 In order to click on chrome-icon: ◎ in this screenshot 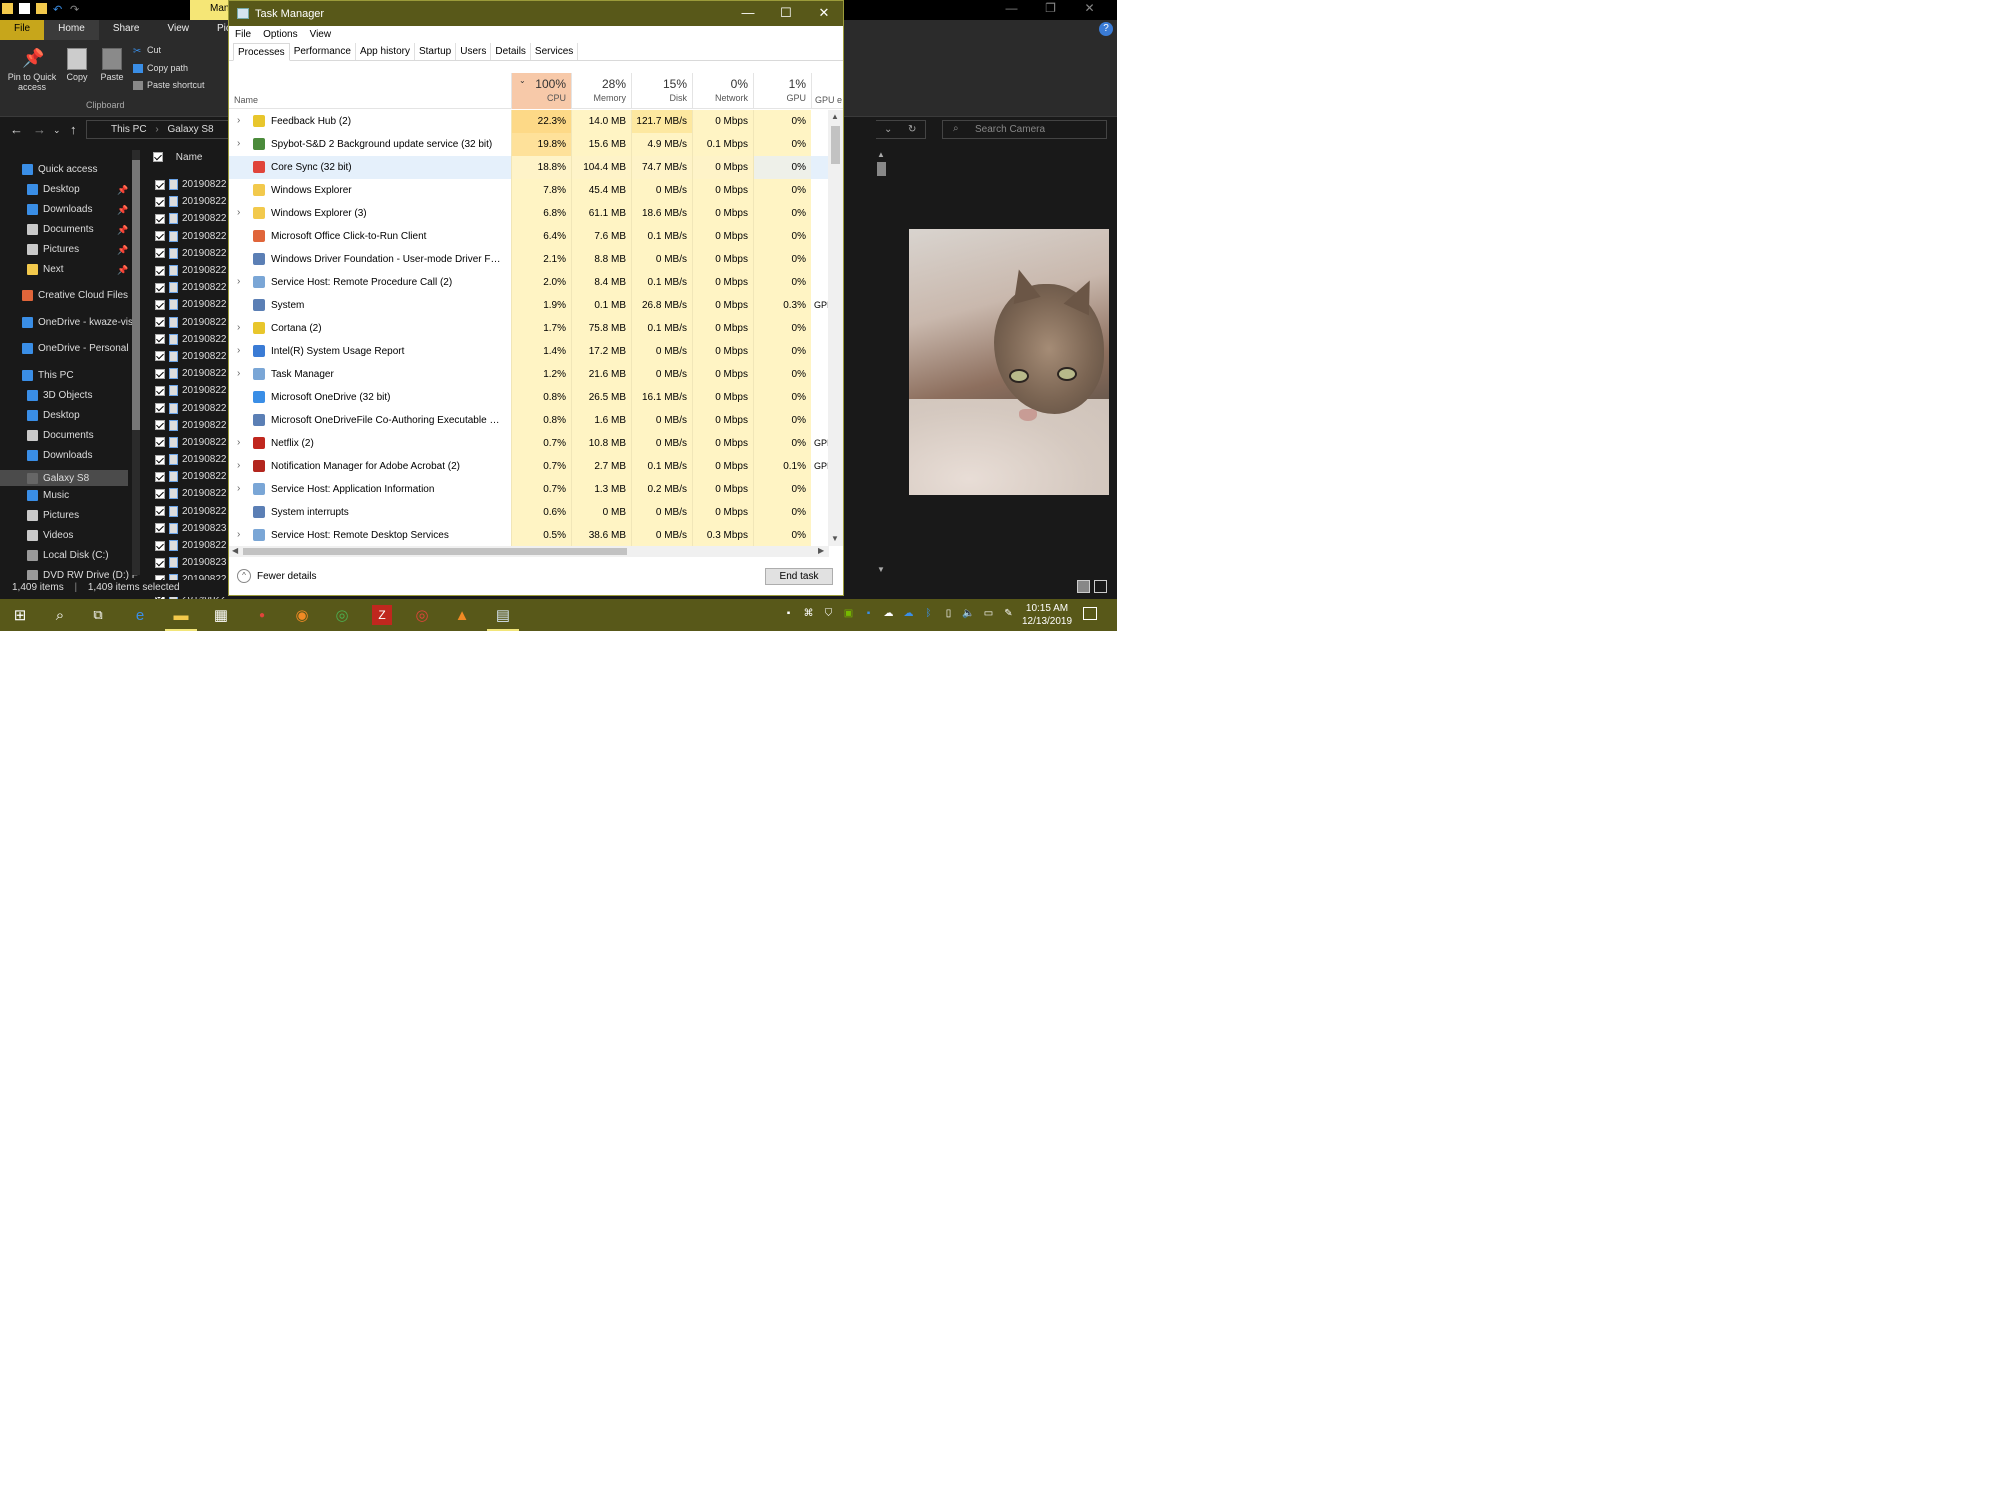, I will do `click(342, 615)`.